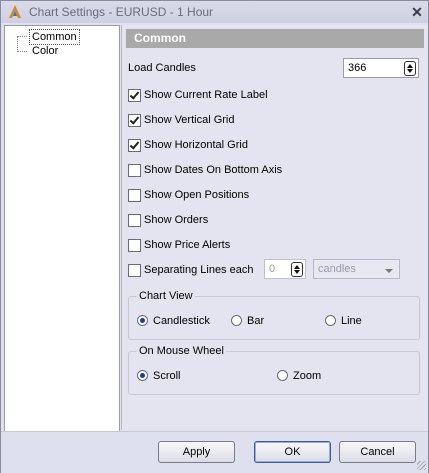 The image size is (429, 473). I want to click on separating-lines-input: 0, so click(285, 269).